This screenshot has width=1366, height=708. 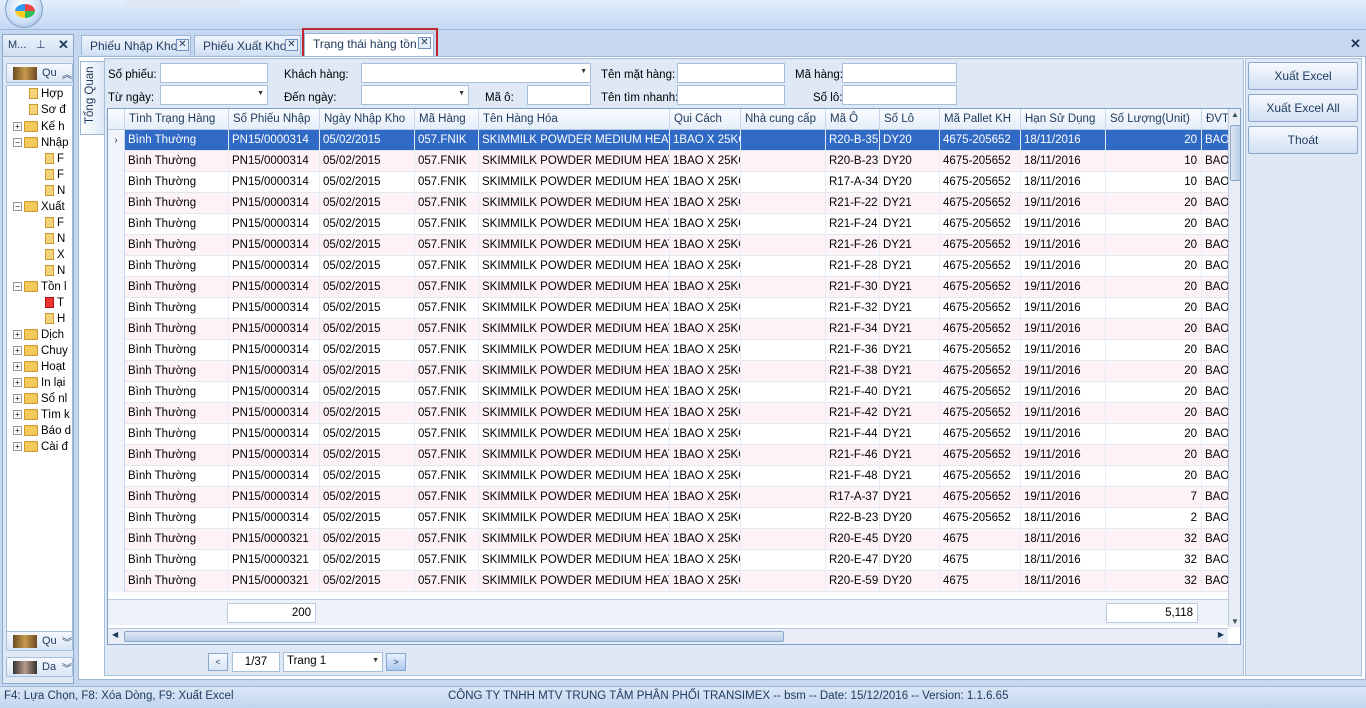 I want to click on ma-o-input, so click(x=559, y=95).